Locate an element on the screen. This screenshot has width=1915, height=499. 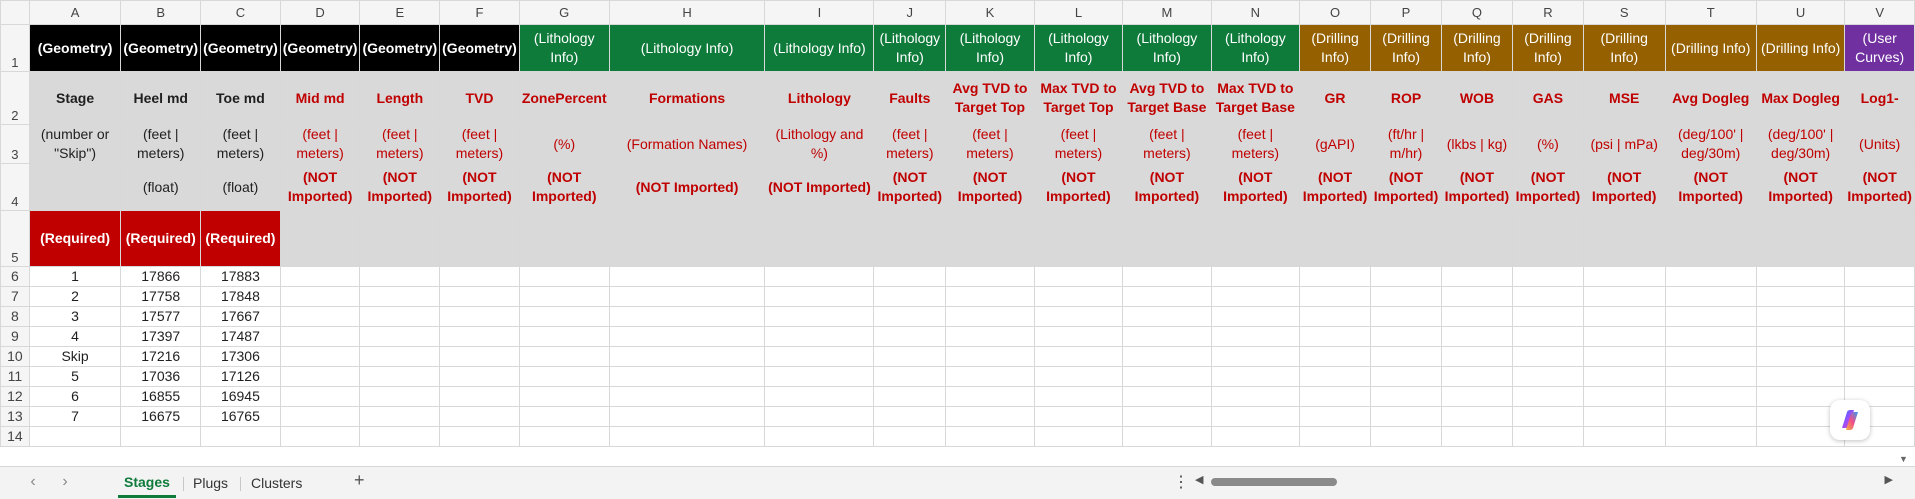
units-cell: (gAPI) is located at coordinates (1335, 144).